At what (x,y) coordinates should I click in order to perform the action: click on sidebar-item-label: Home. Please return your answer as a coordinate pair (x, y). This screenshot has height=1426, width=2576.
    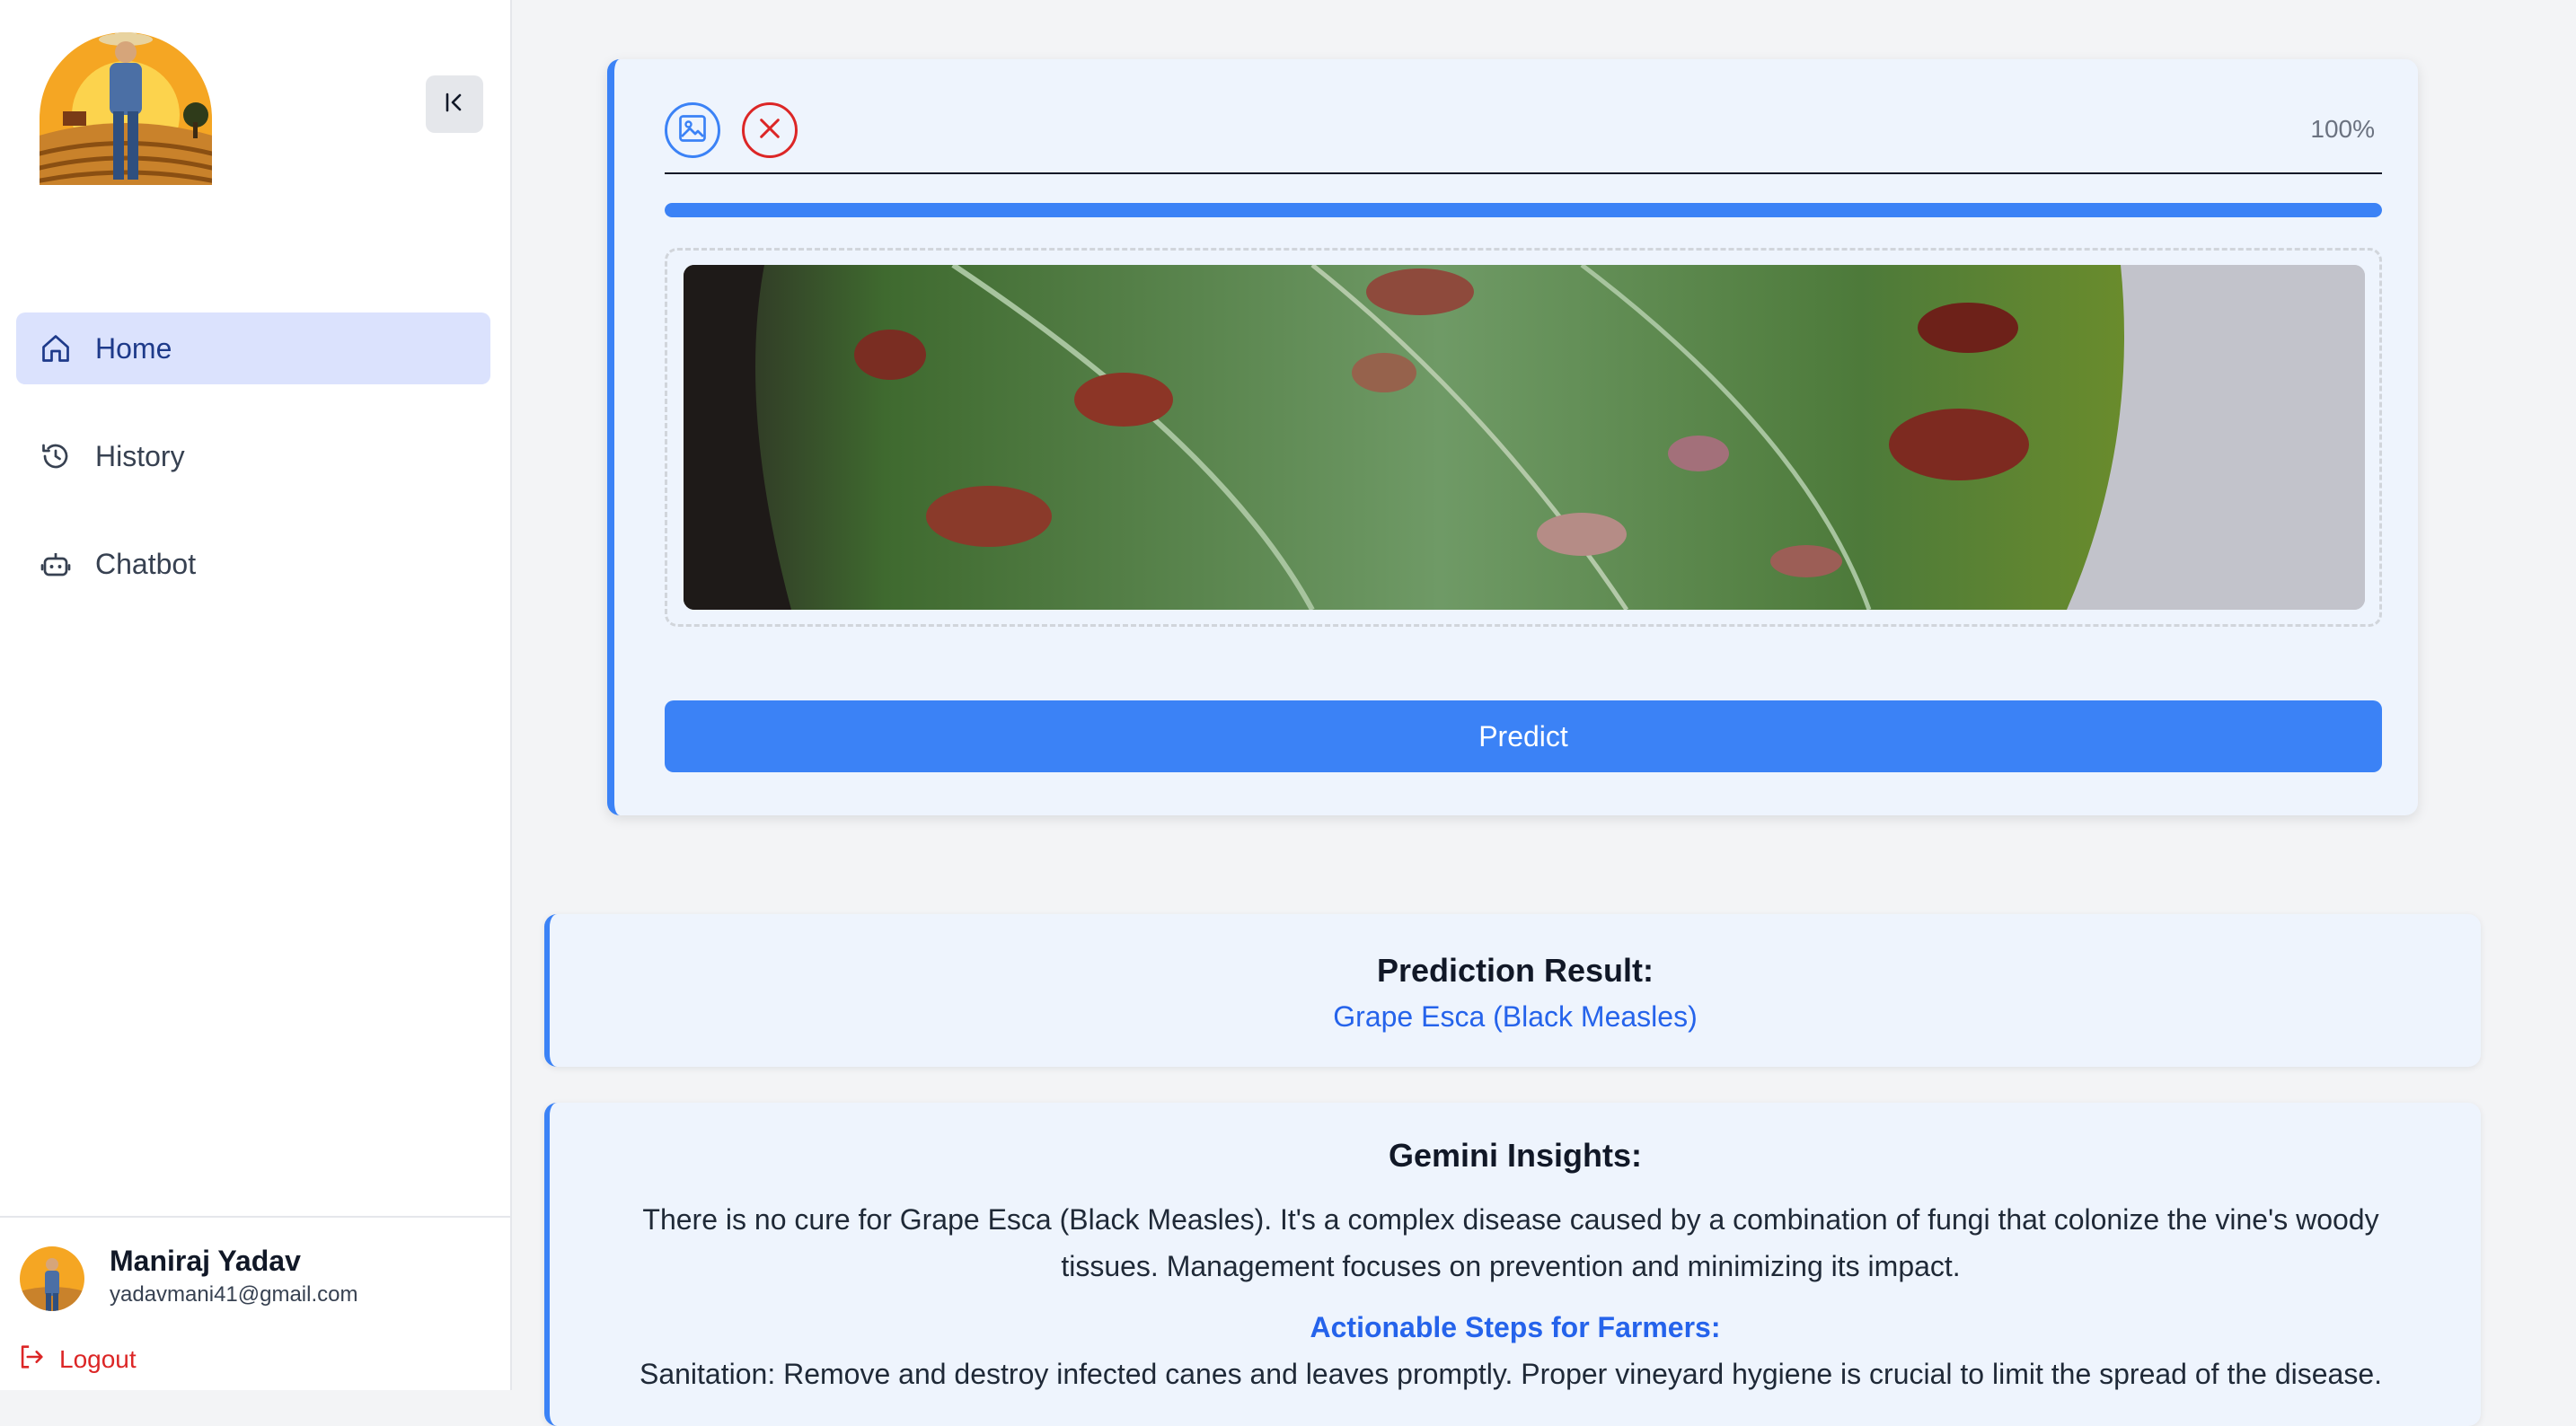
    Looking at the image, I should click on (133, 348).